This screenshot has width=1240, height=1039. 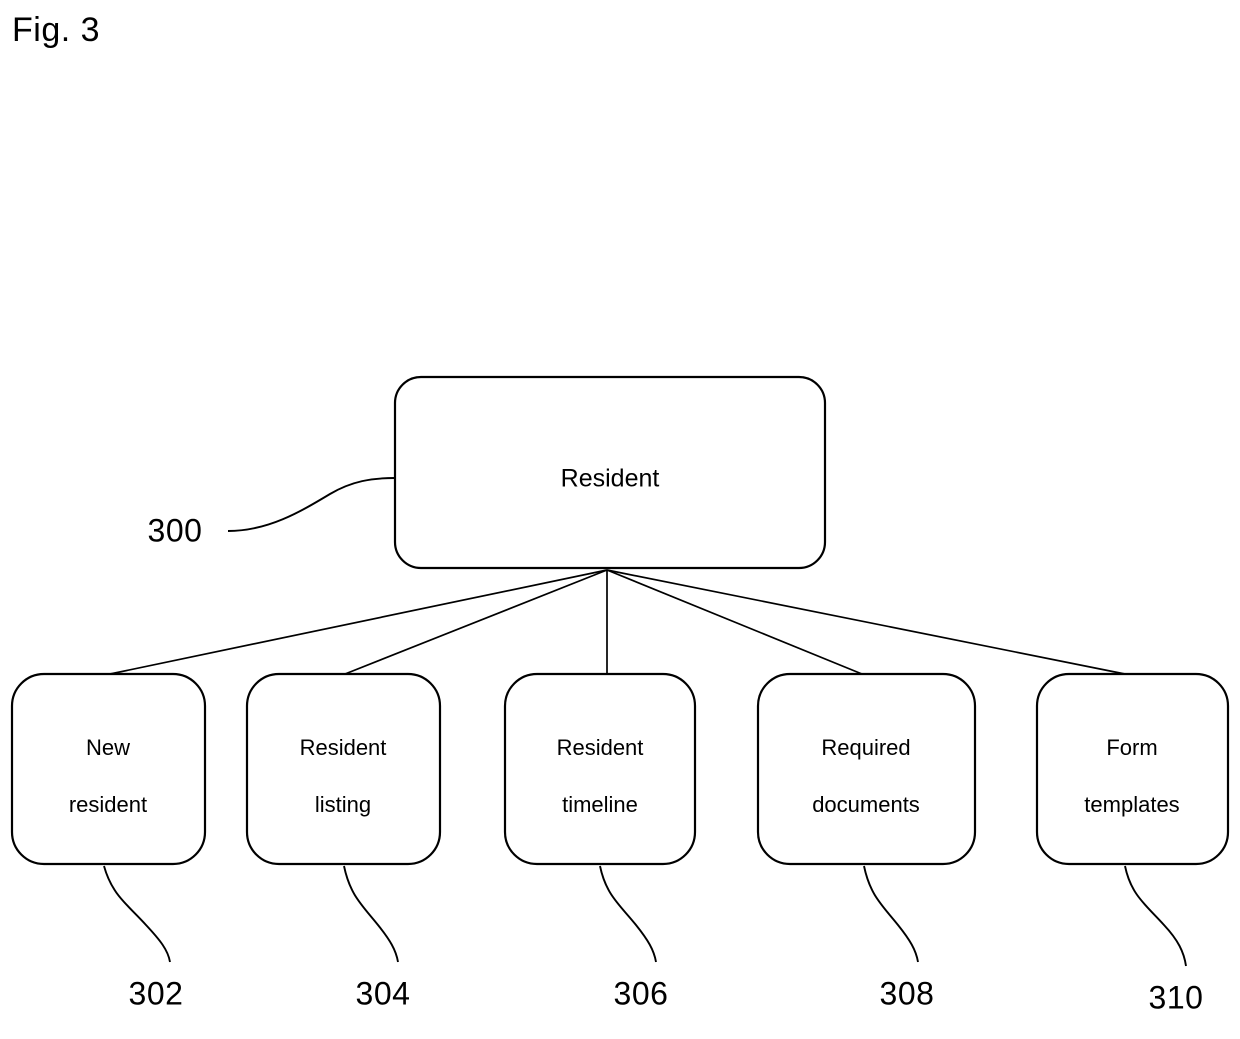 I want to click on reference-callout-306: 306, so click(x=634, y=938).